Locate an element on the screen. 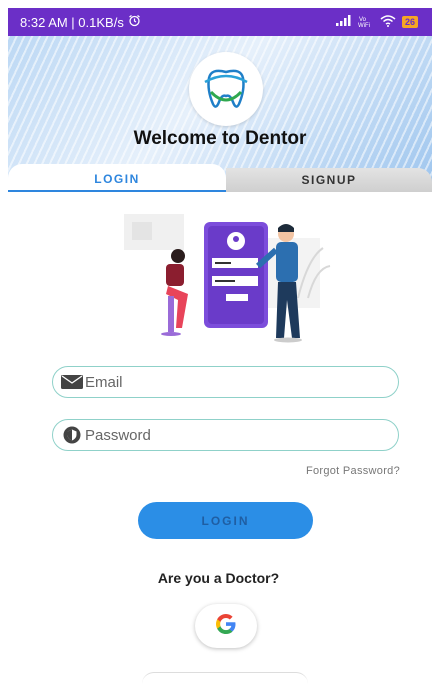 This screenshot has width=437, height=685. status-left: 8:32 AM | 0.1KB/s is located at coordinates (80, 22).